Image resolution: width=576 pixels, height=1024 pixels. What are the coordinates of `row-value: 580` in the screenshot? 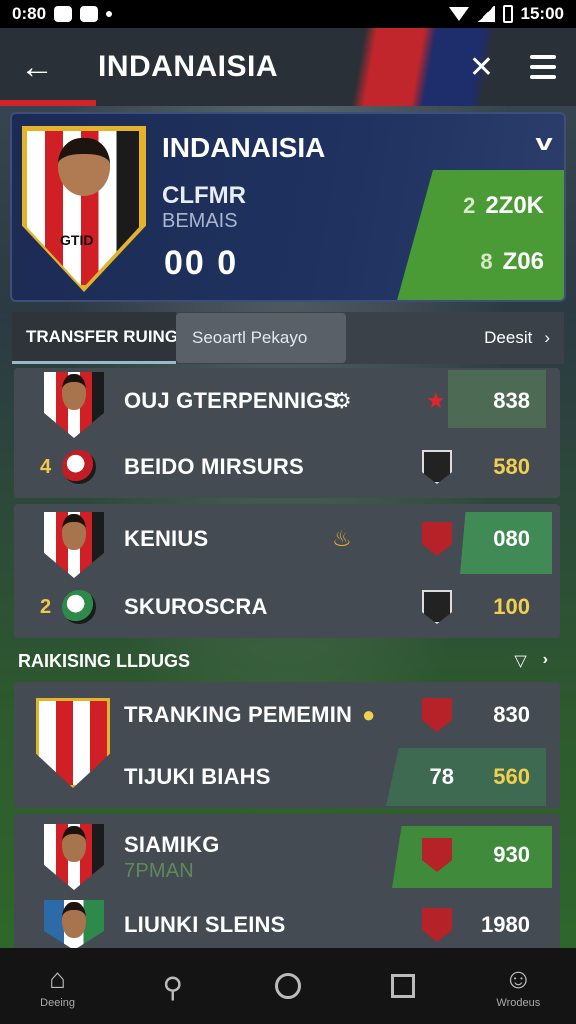 It's located at (511, 466).